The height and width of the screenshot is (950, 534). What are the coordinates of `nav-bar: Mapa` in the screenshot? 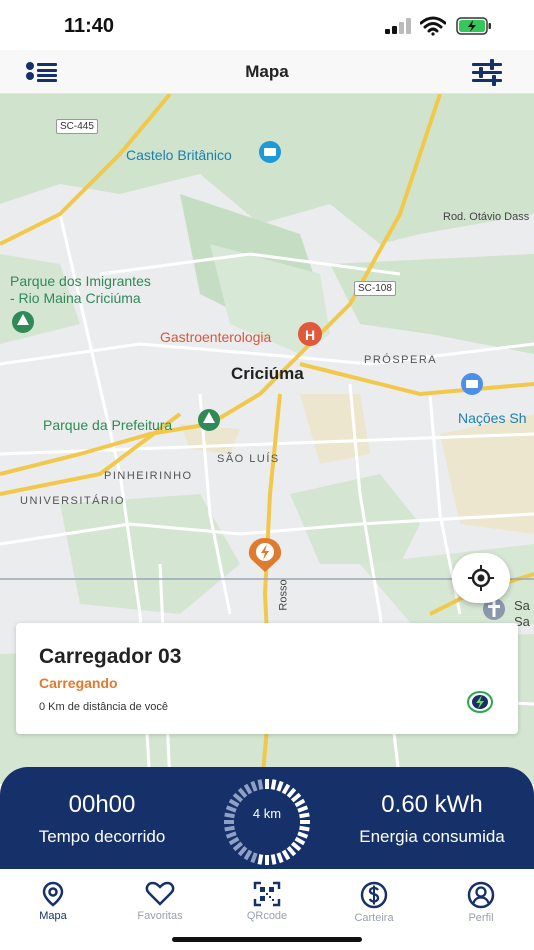 It's located at (267, 72).